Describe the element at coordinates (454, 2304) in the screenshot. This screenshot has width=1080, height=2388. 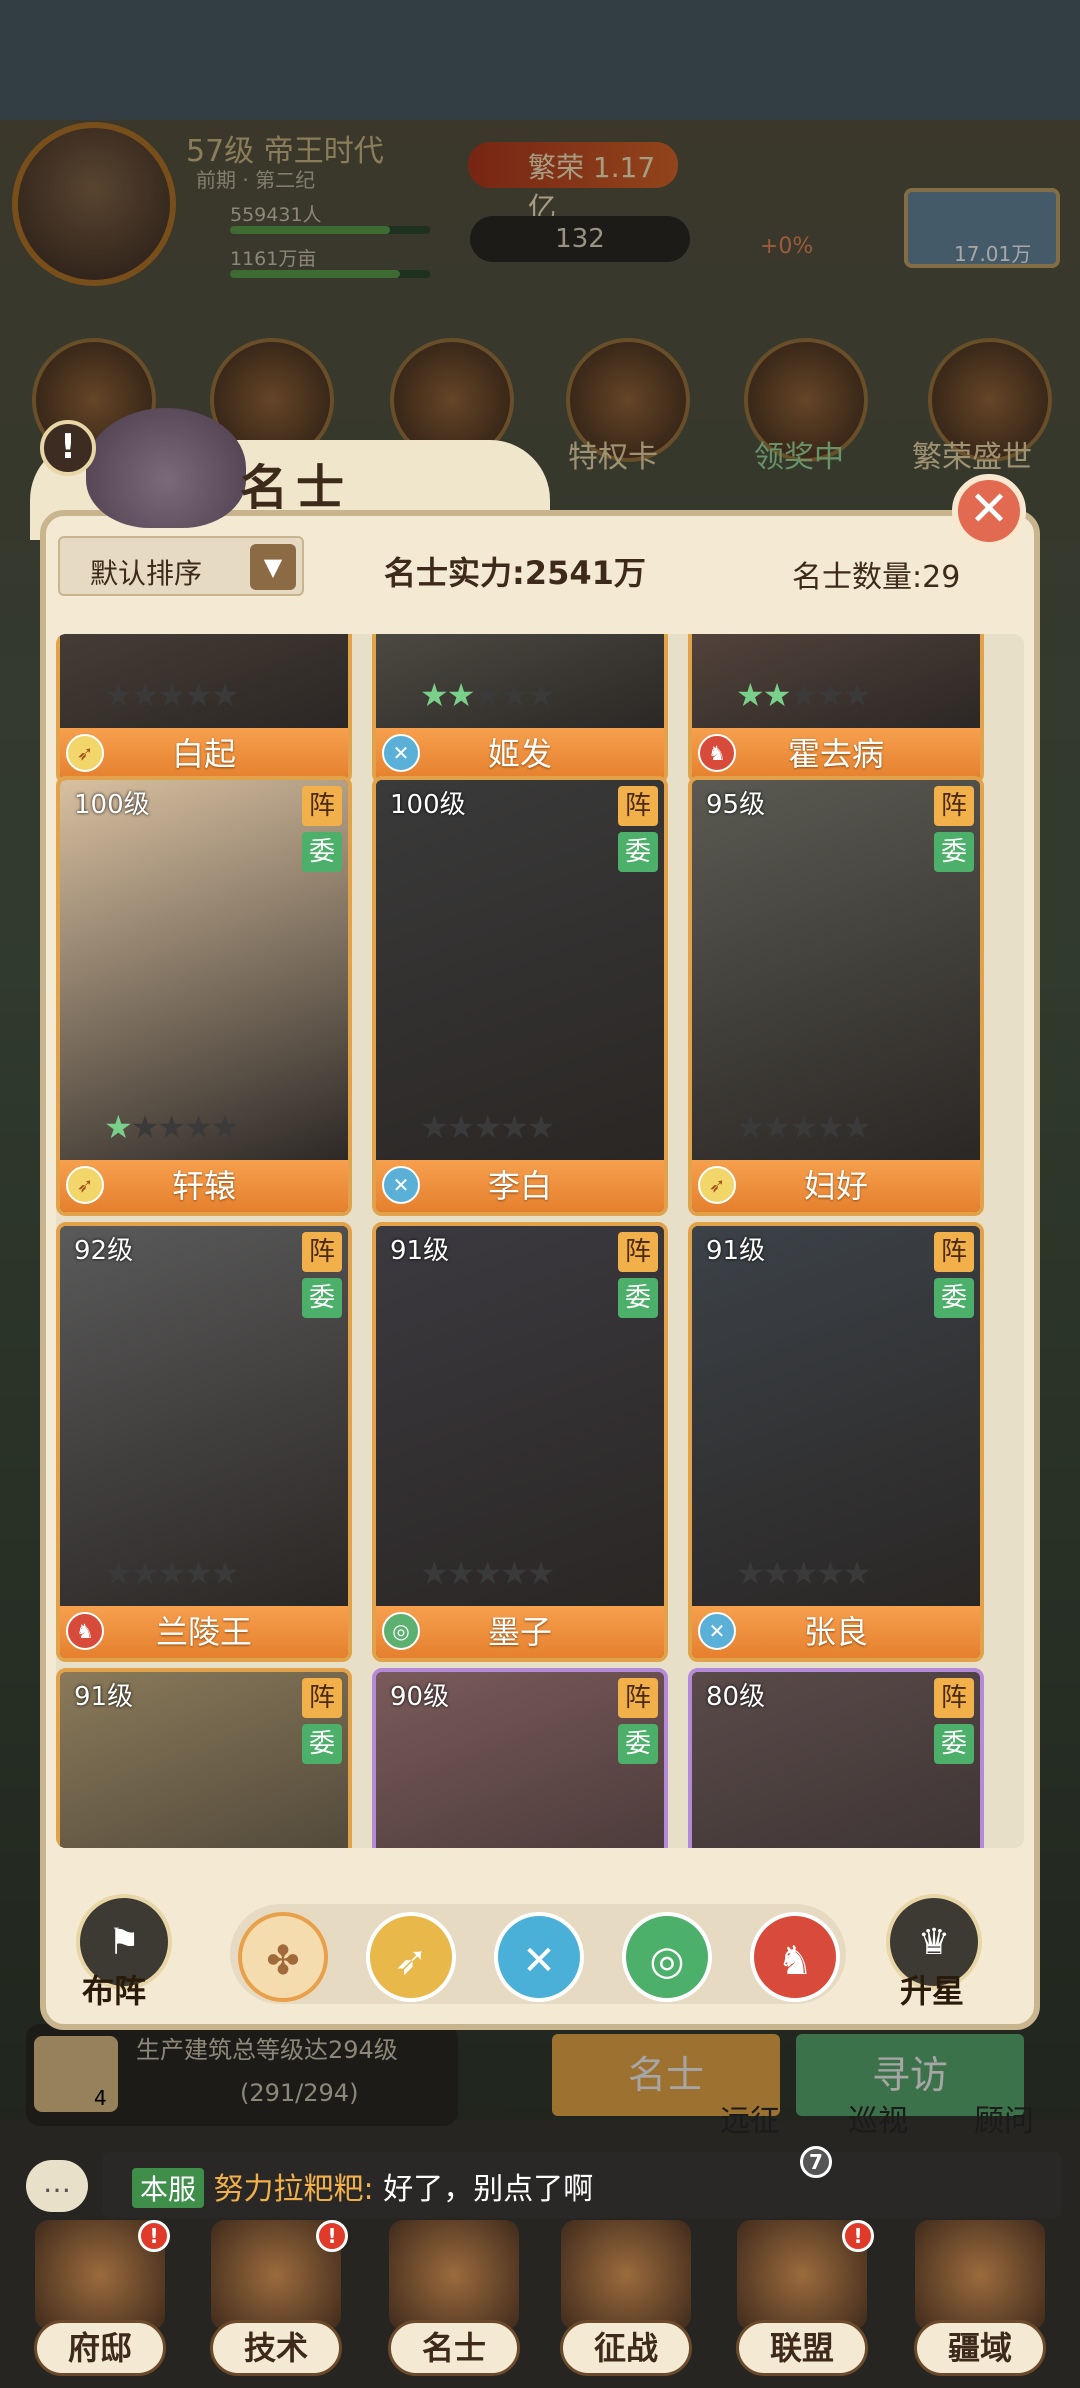
I see `nav-famous: 名士` at that location.